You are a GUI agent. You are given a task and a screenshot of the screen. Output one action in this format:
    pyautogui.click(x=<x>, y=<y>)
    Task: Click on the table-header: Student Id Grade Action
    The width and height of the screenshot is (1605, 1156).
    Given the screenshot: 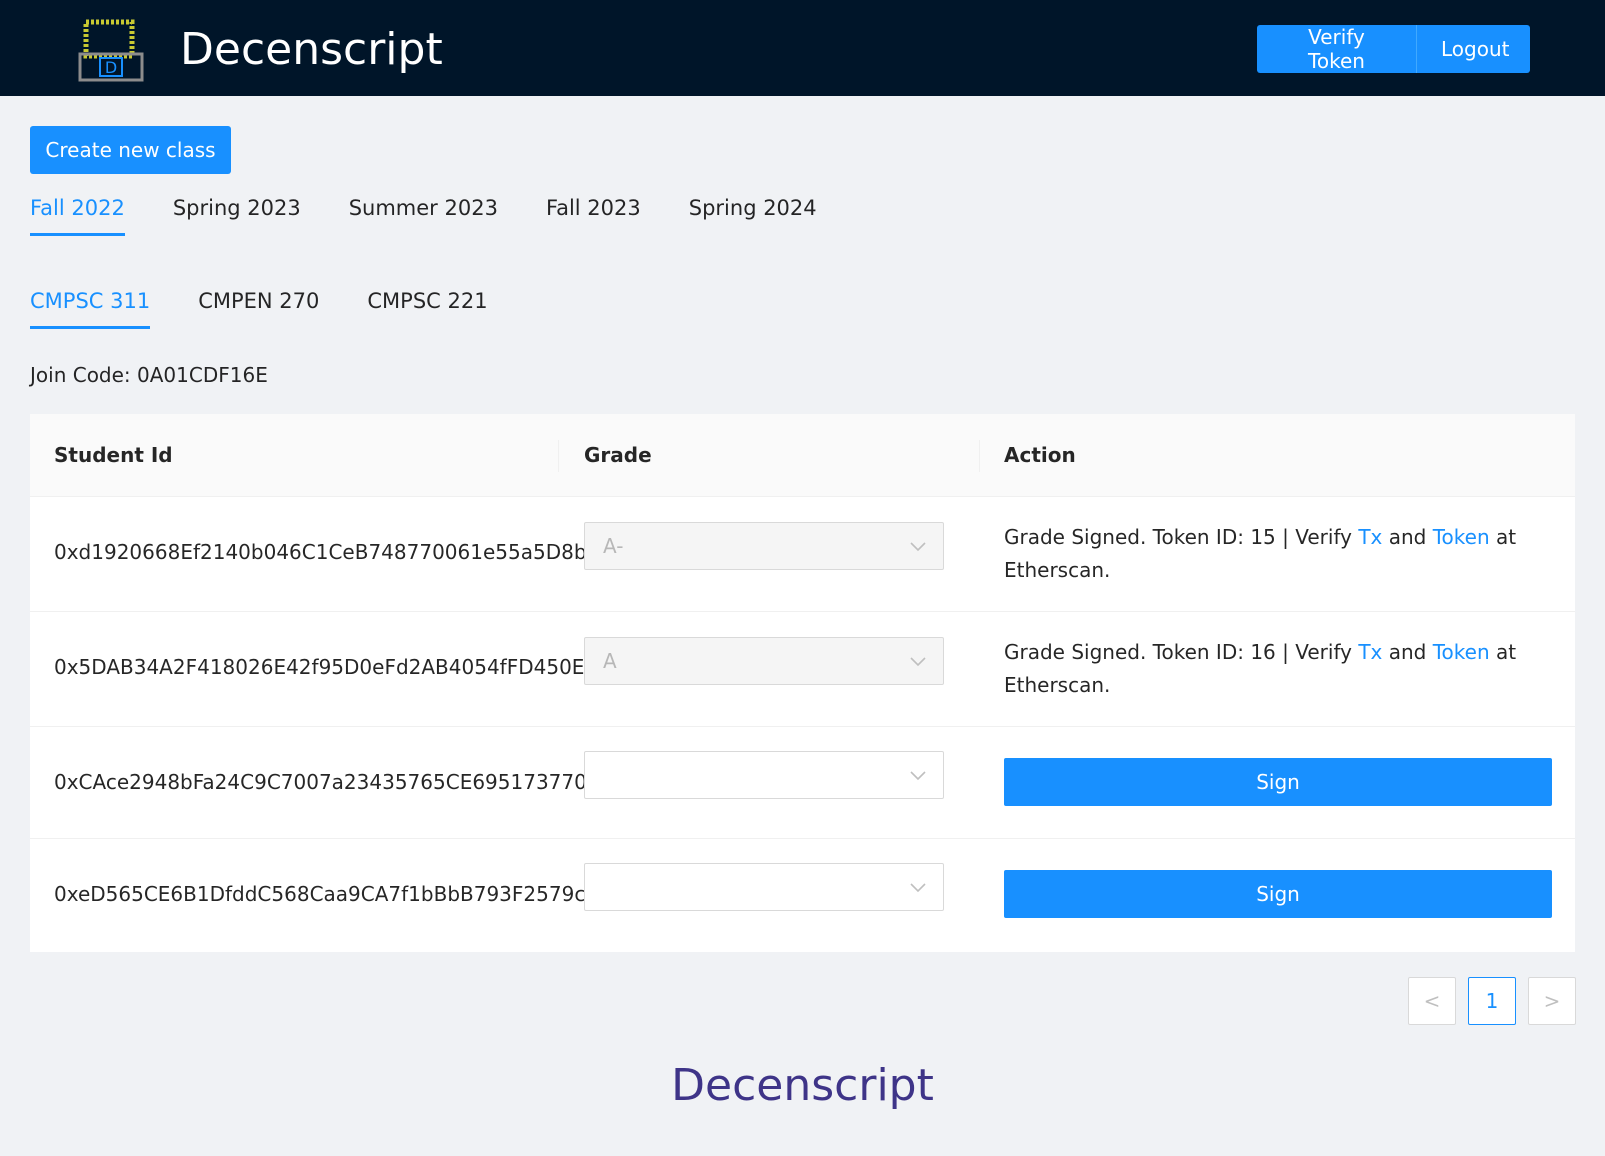 What is the action you would take?
    pyautogui.click(x=802, y=455)
    